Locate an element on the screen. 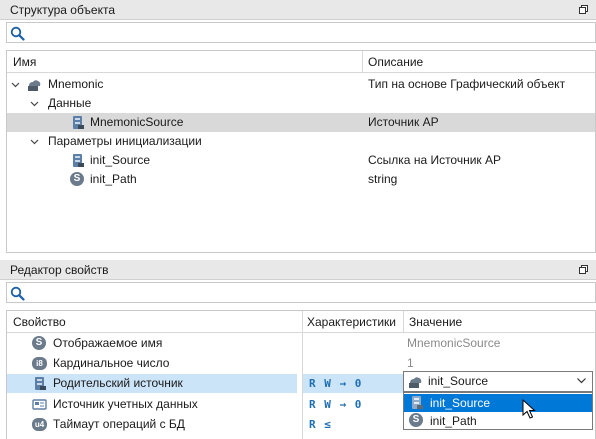 The width and height of the screenshot is (596, 439). column-header-characteristics: Характеристики is located at coordinates (351, 322).